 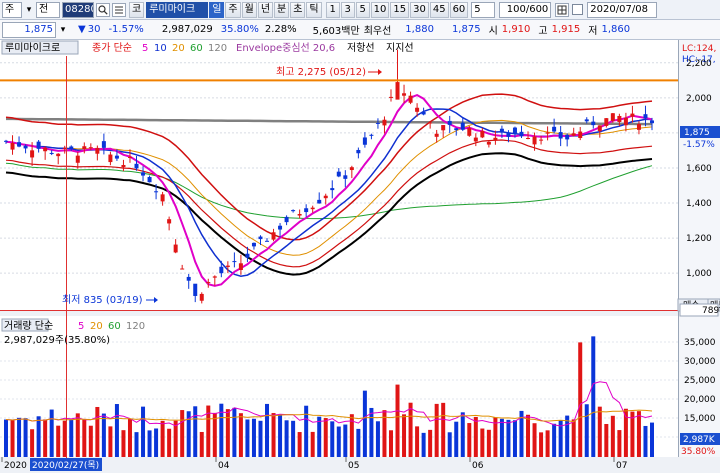 I want to click on low-price: 1,860, so click(x=616, y=29).